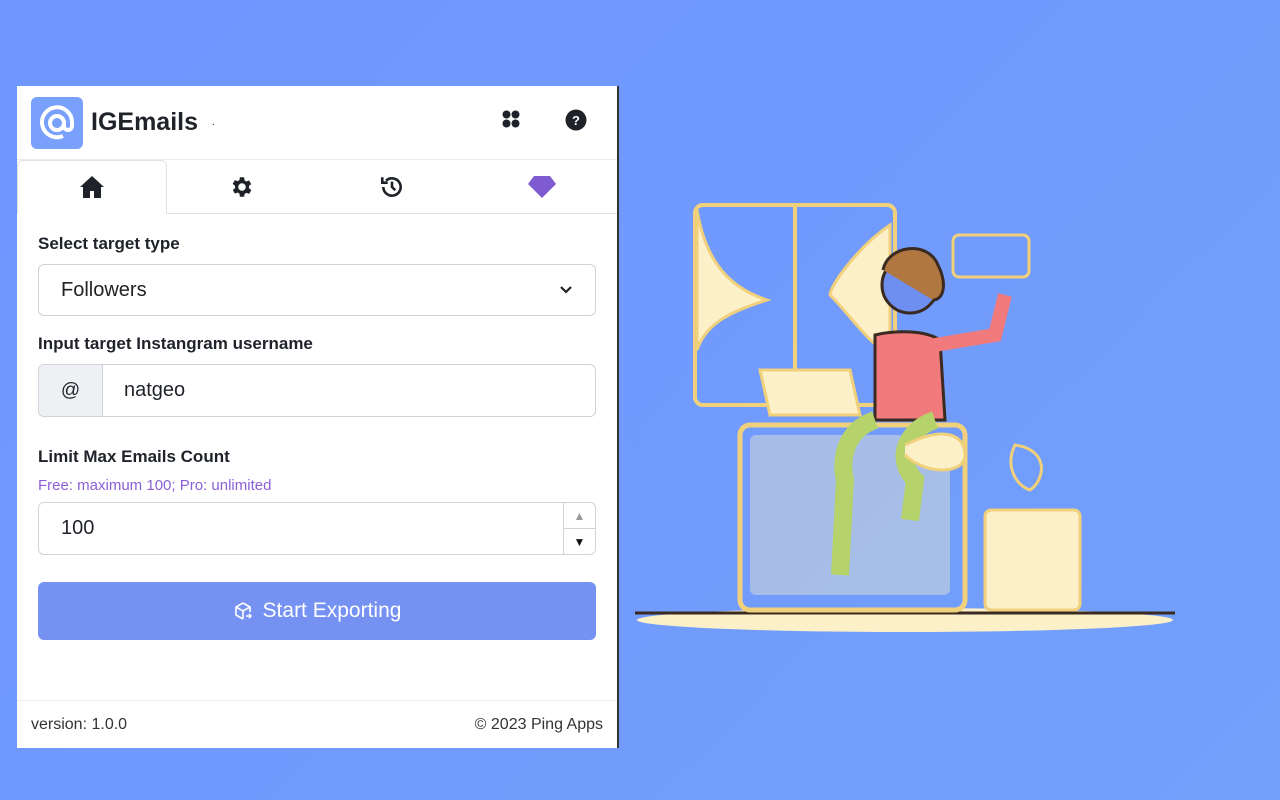 The image size is (1280, 800). I want to click on number-spinner: ▲ ▼, so click(579, 528).